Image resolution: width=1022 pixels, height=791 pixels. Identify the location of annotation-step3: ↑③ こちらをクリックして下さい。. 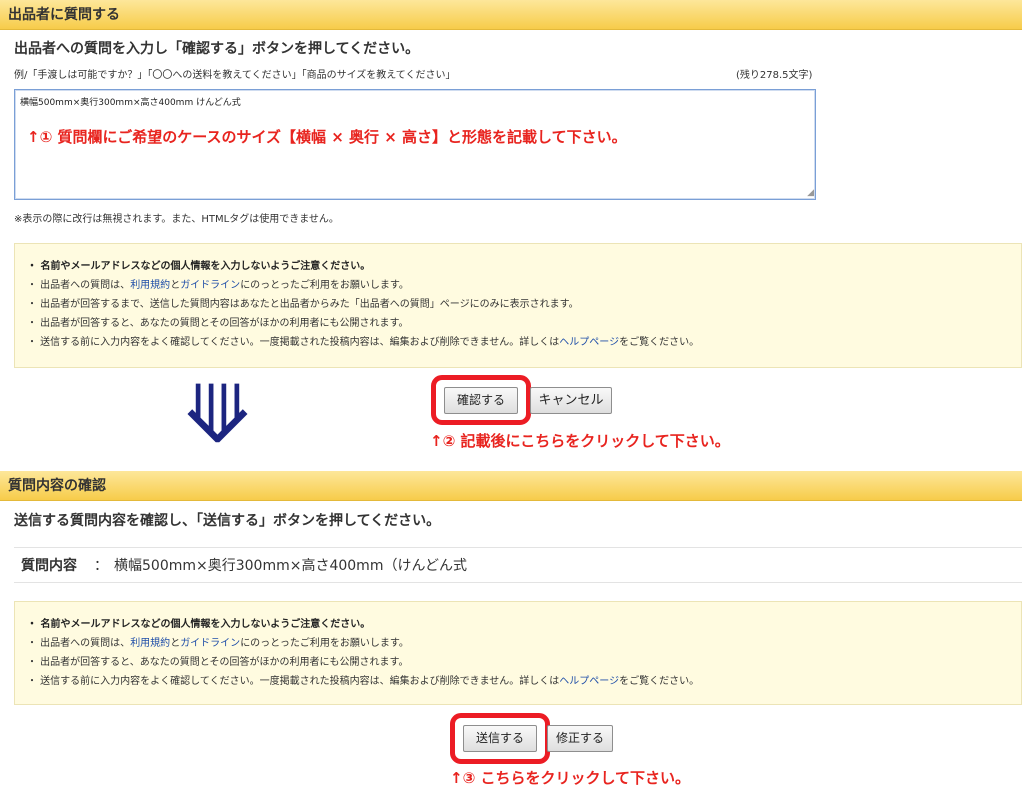
(570, 778).